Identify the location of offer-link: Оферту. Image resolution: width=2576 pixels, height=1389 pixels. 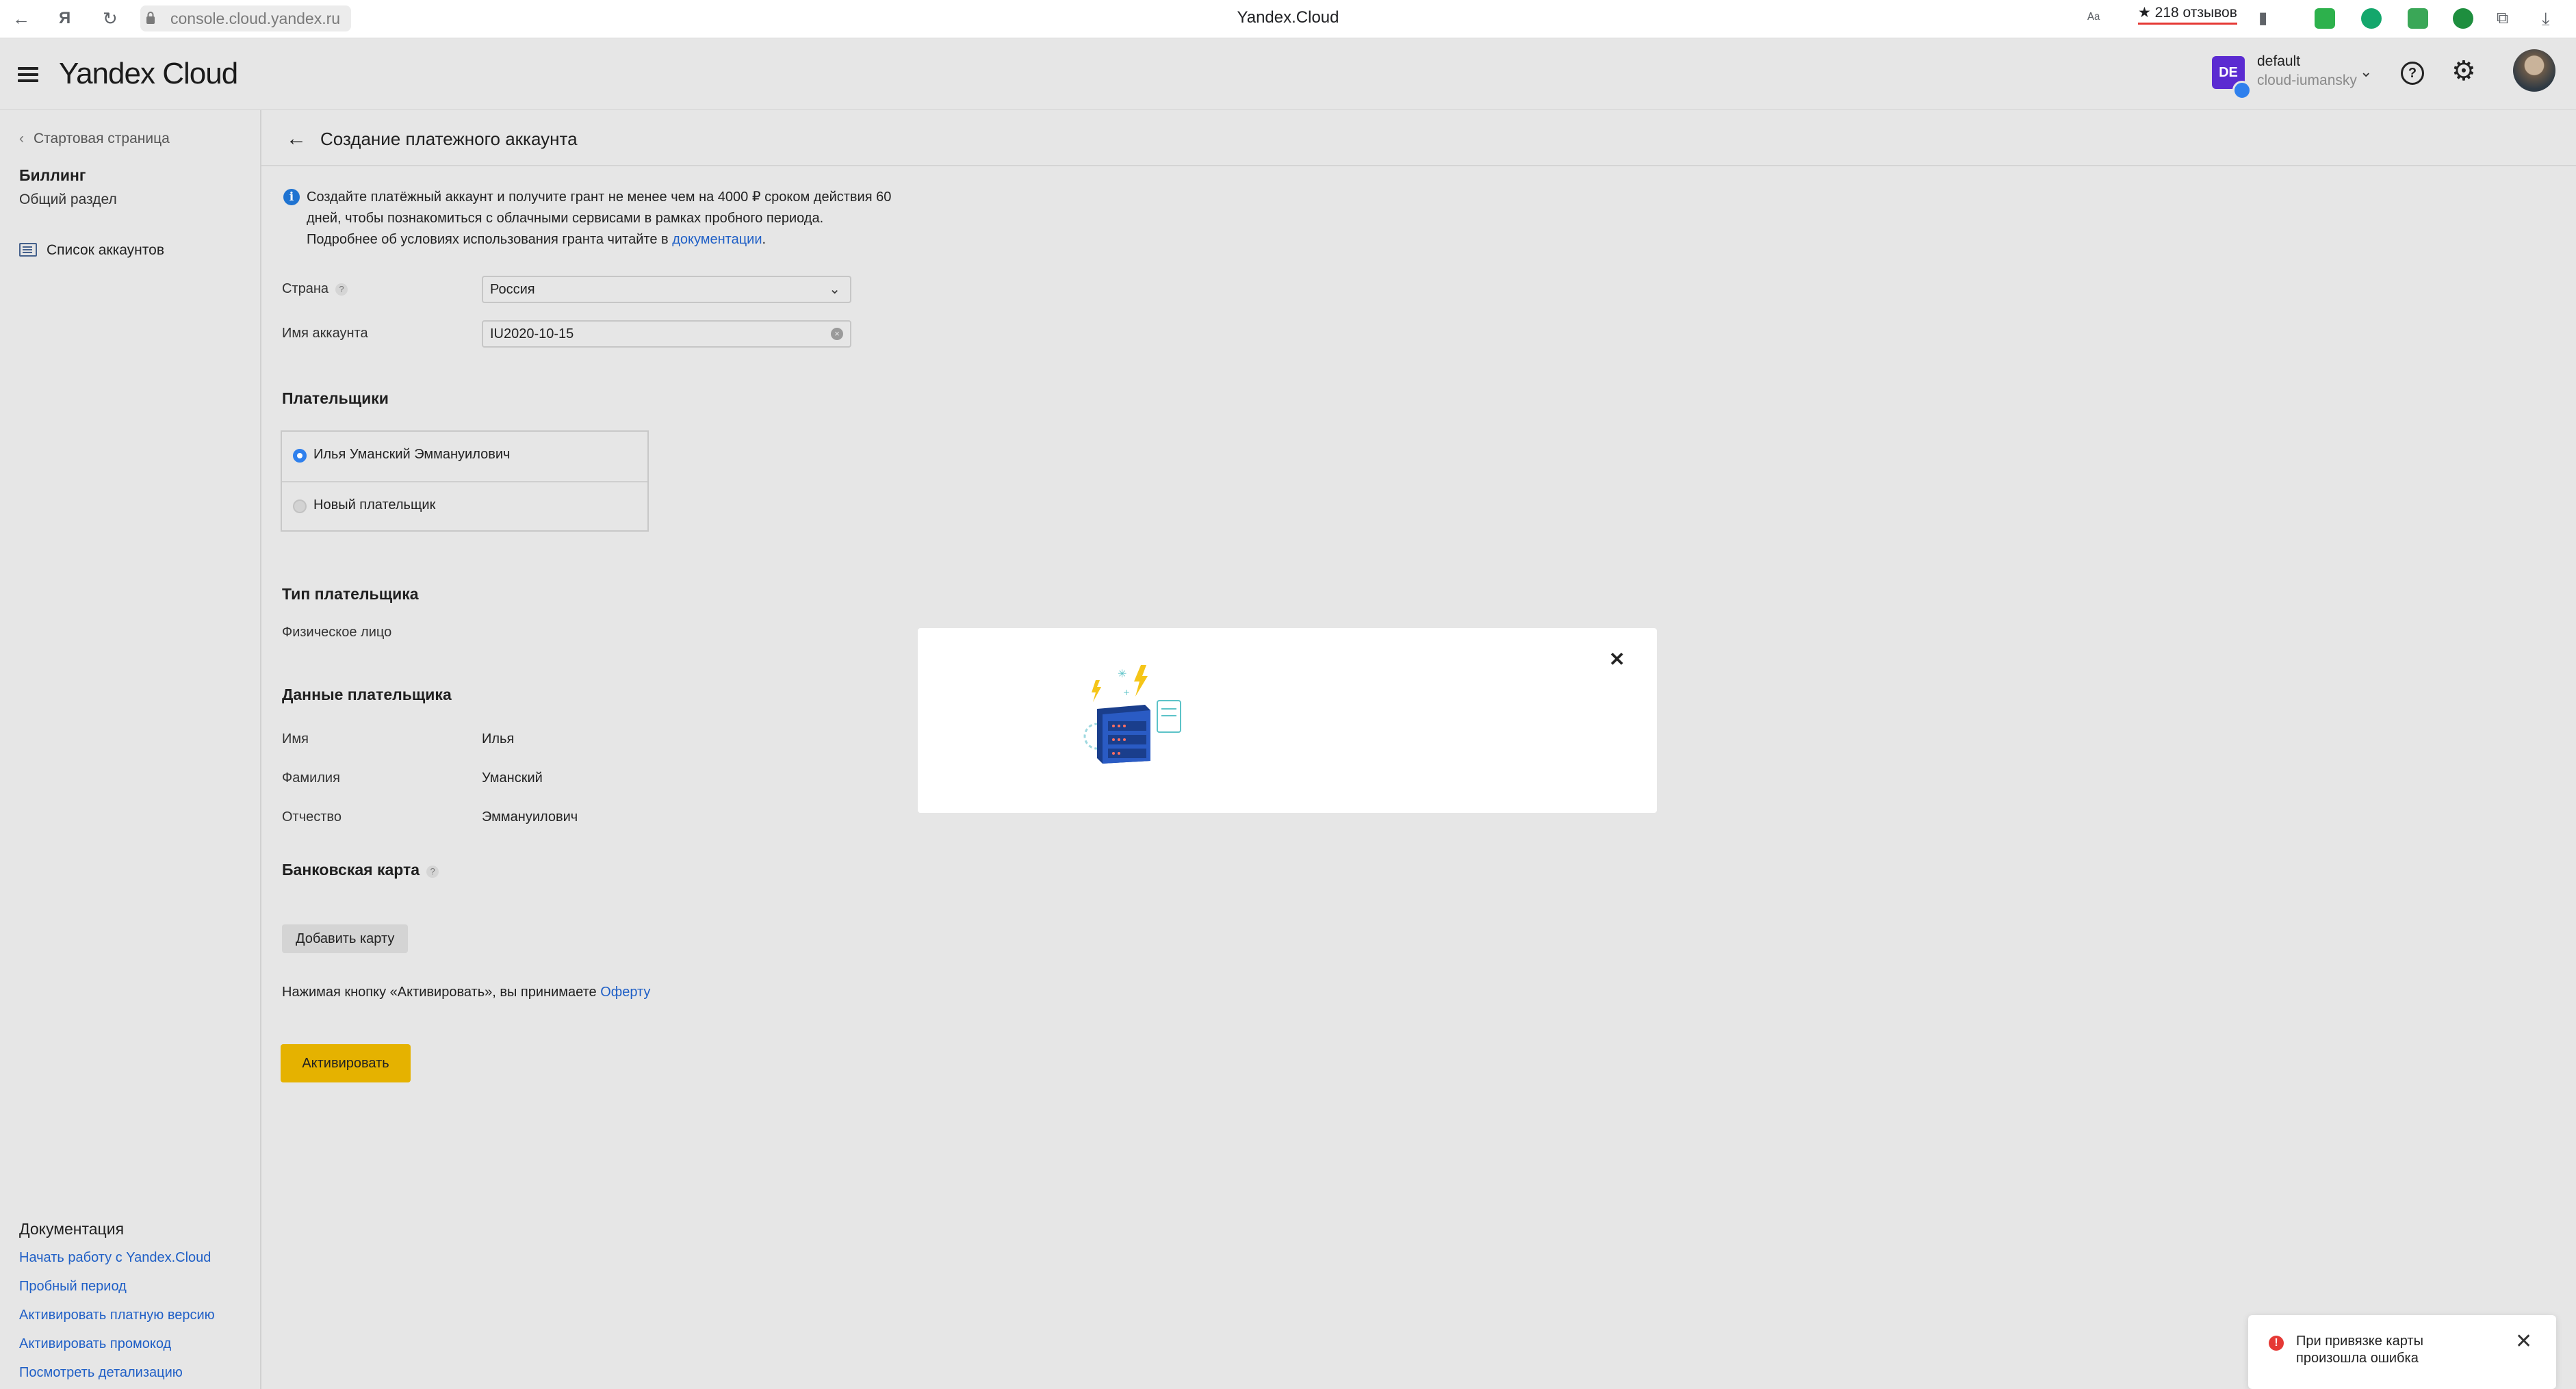
(625, 993).